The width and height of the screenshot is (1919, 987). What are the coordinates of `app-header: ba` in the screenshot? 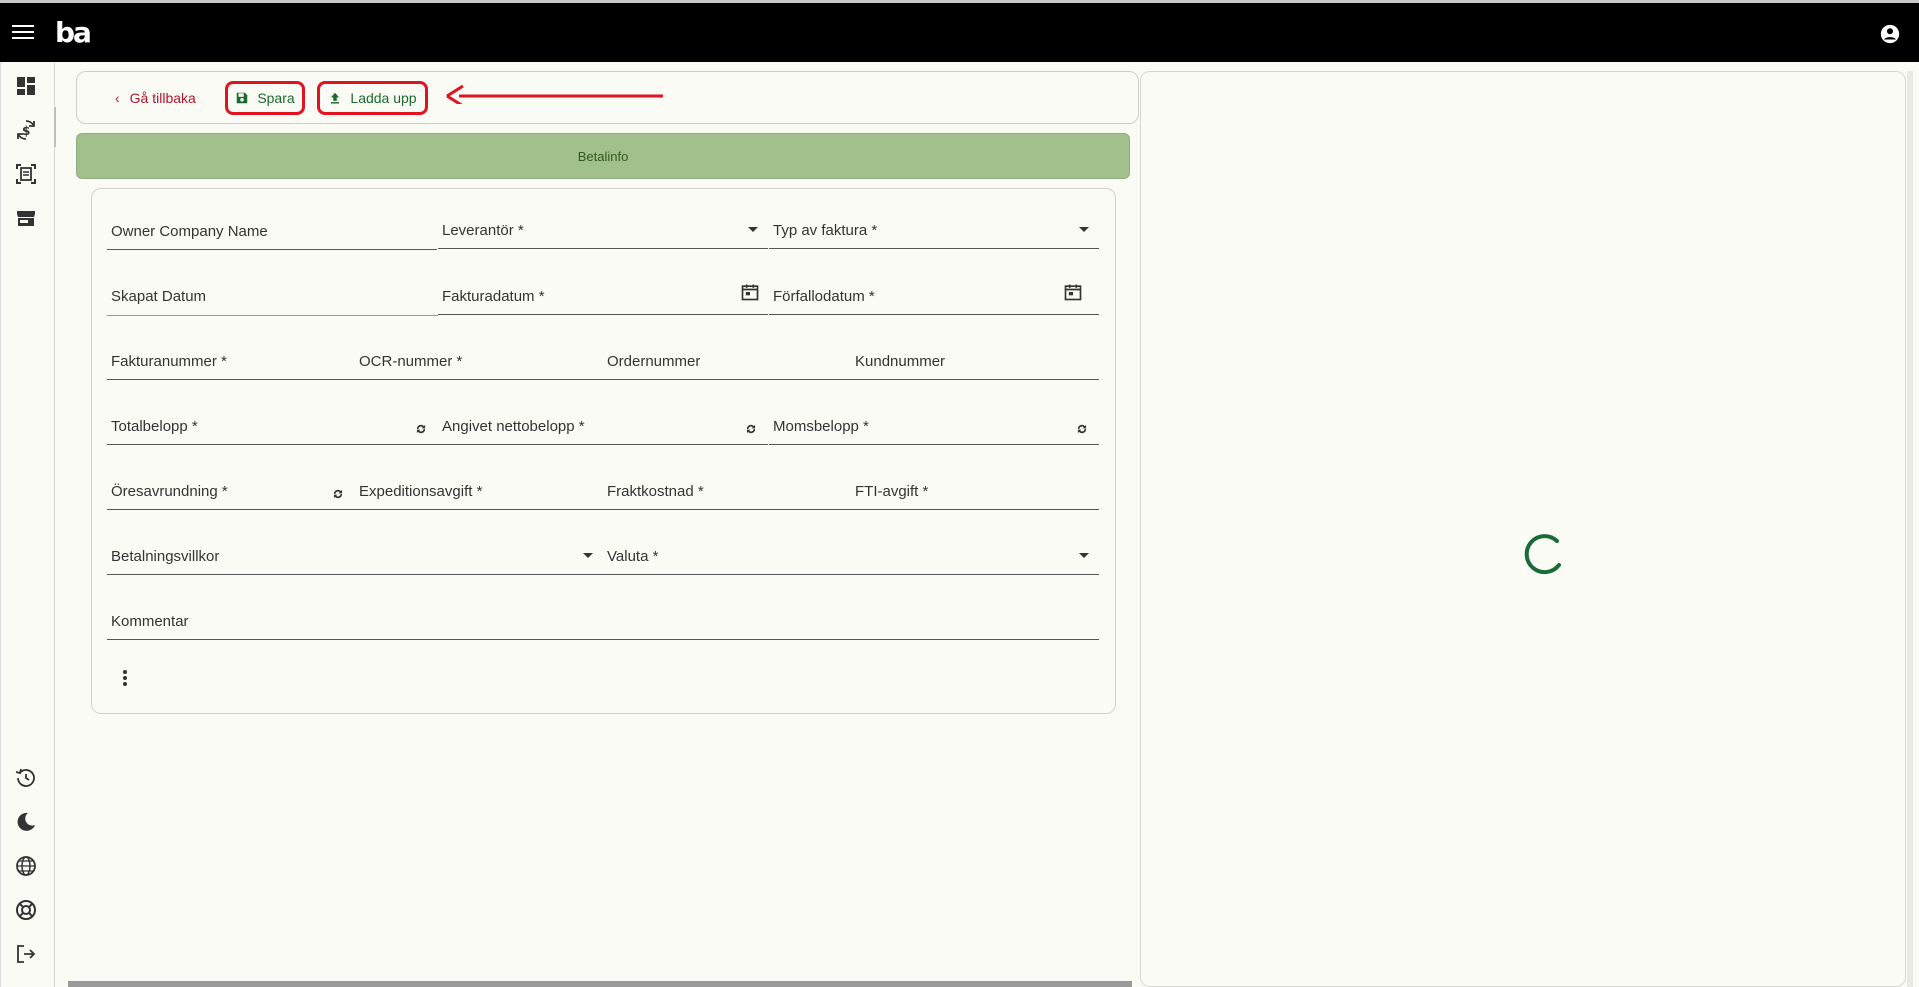 It's located at (959, 31).